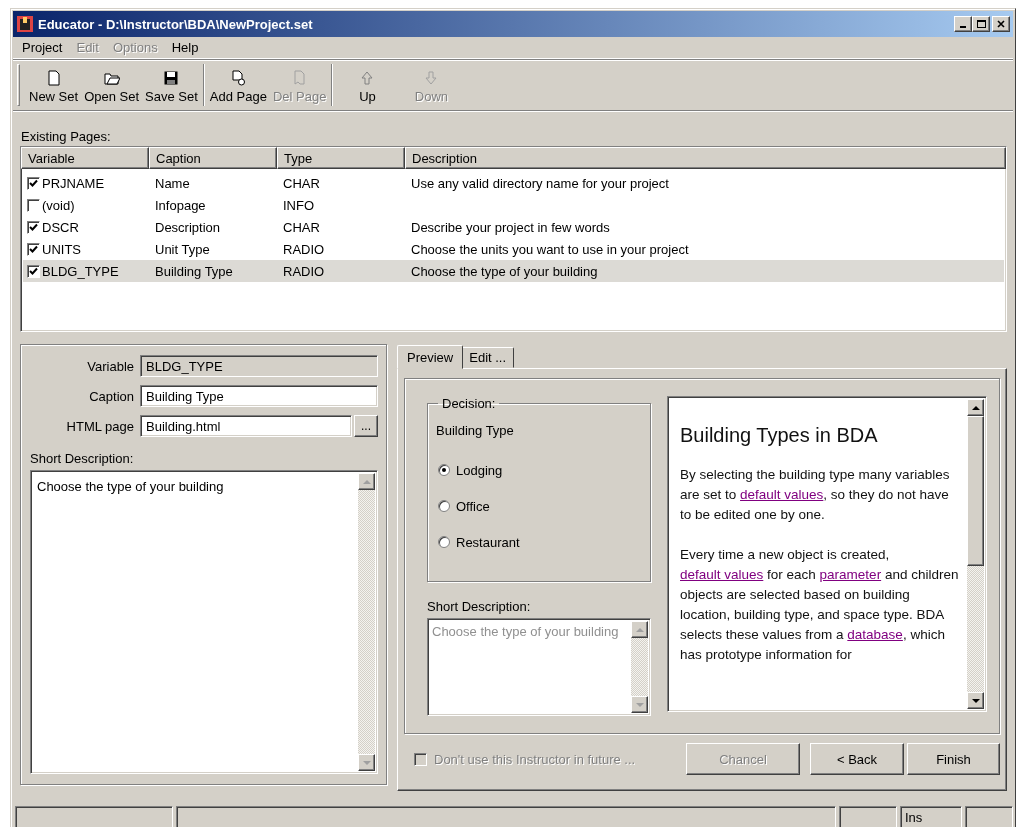 Image resolution: width=1018 pixels, height=827 pixels. I want to click on table-cell: (void), so click(58, 205).